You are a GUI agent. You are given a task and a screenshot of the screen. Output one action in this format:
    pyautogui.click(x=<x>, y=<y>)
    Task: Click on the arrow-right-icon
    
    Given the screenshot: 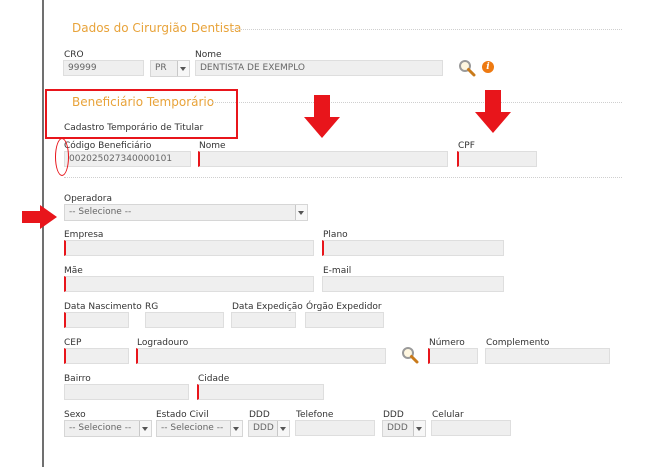 What is the action you would take?
    pyautogui.click(x=39, y=217)
    